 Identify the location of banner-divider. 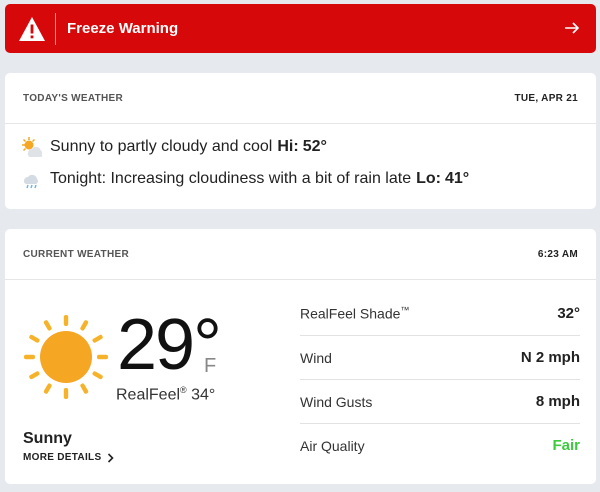
(55, 29).